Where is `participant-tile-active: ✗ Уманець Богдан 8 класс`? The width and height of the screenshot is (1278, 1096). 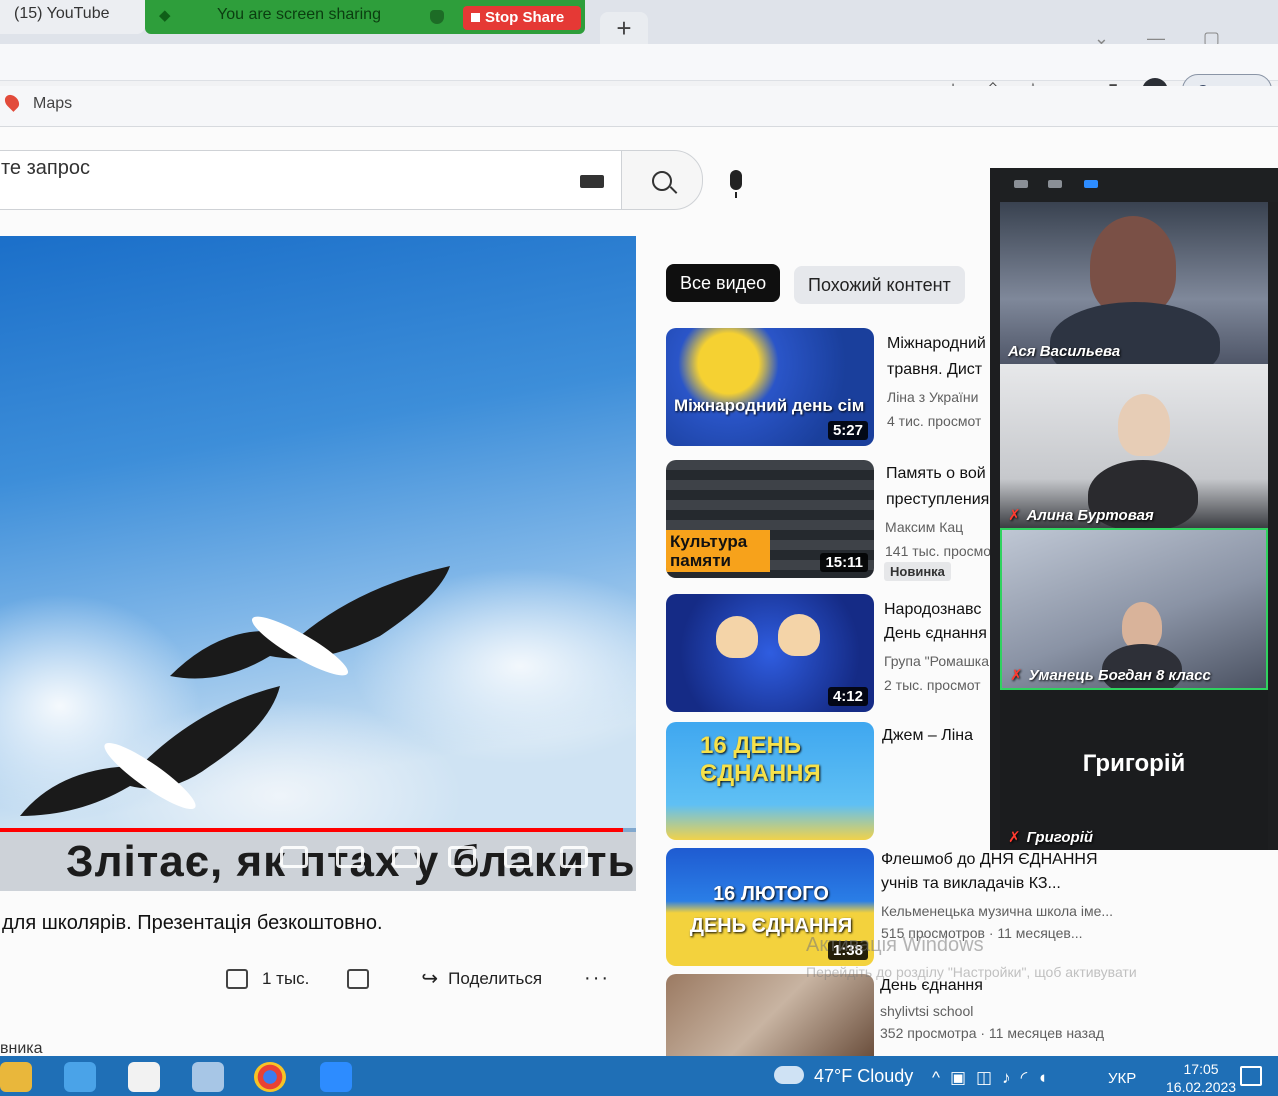 participant-tile-active: ✗ Уманець Богдан 8 класс is located at coordinates (1134, 609).